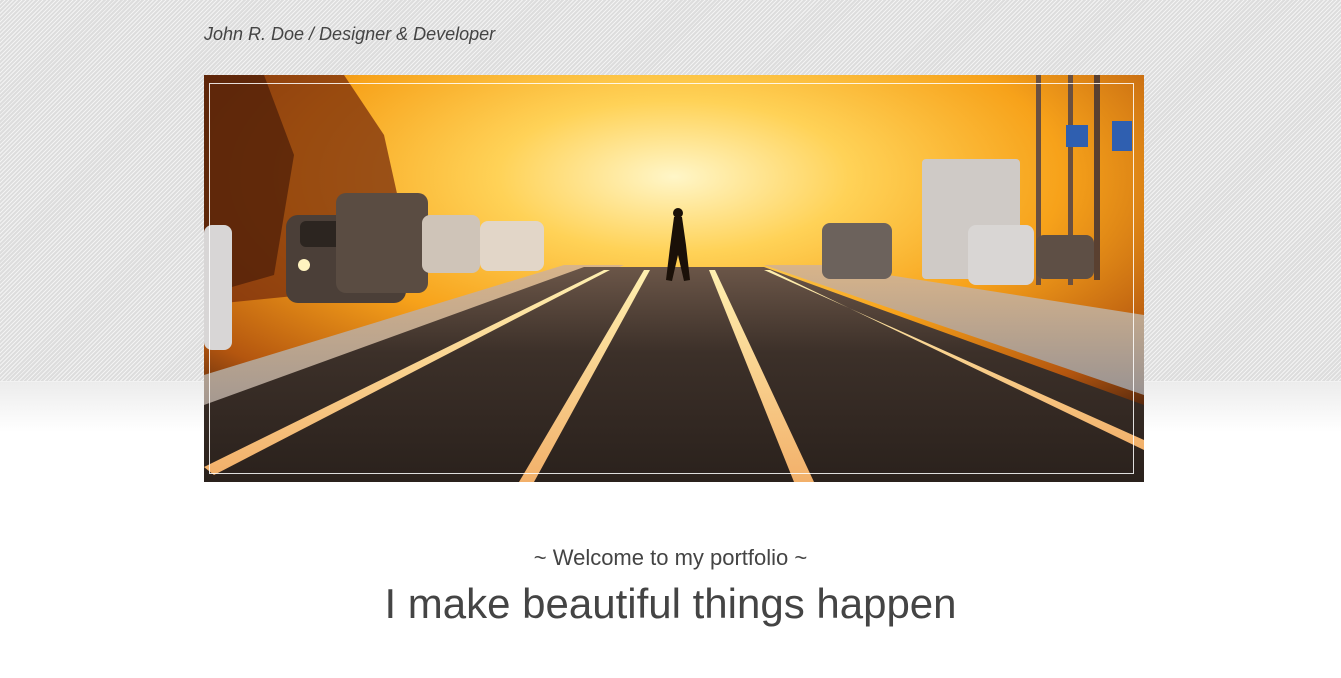 The height and width of the screenshot is (678, 1341). What do you see at coordinates (349, 34) in the screenshot?
I see `site-title: John R. Doe / Designer & Developer` at bounding box center [349, 34].